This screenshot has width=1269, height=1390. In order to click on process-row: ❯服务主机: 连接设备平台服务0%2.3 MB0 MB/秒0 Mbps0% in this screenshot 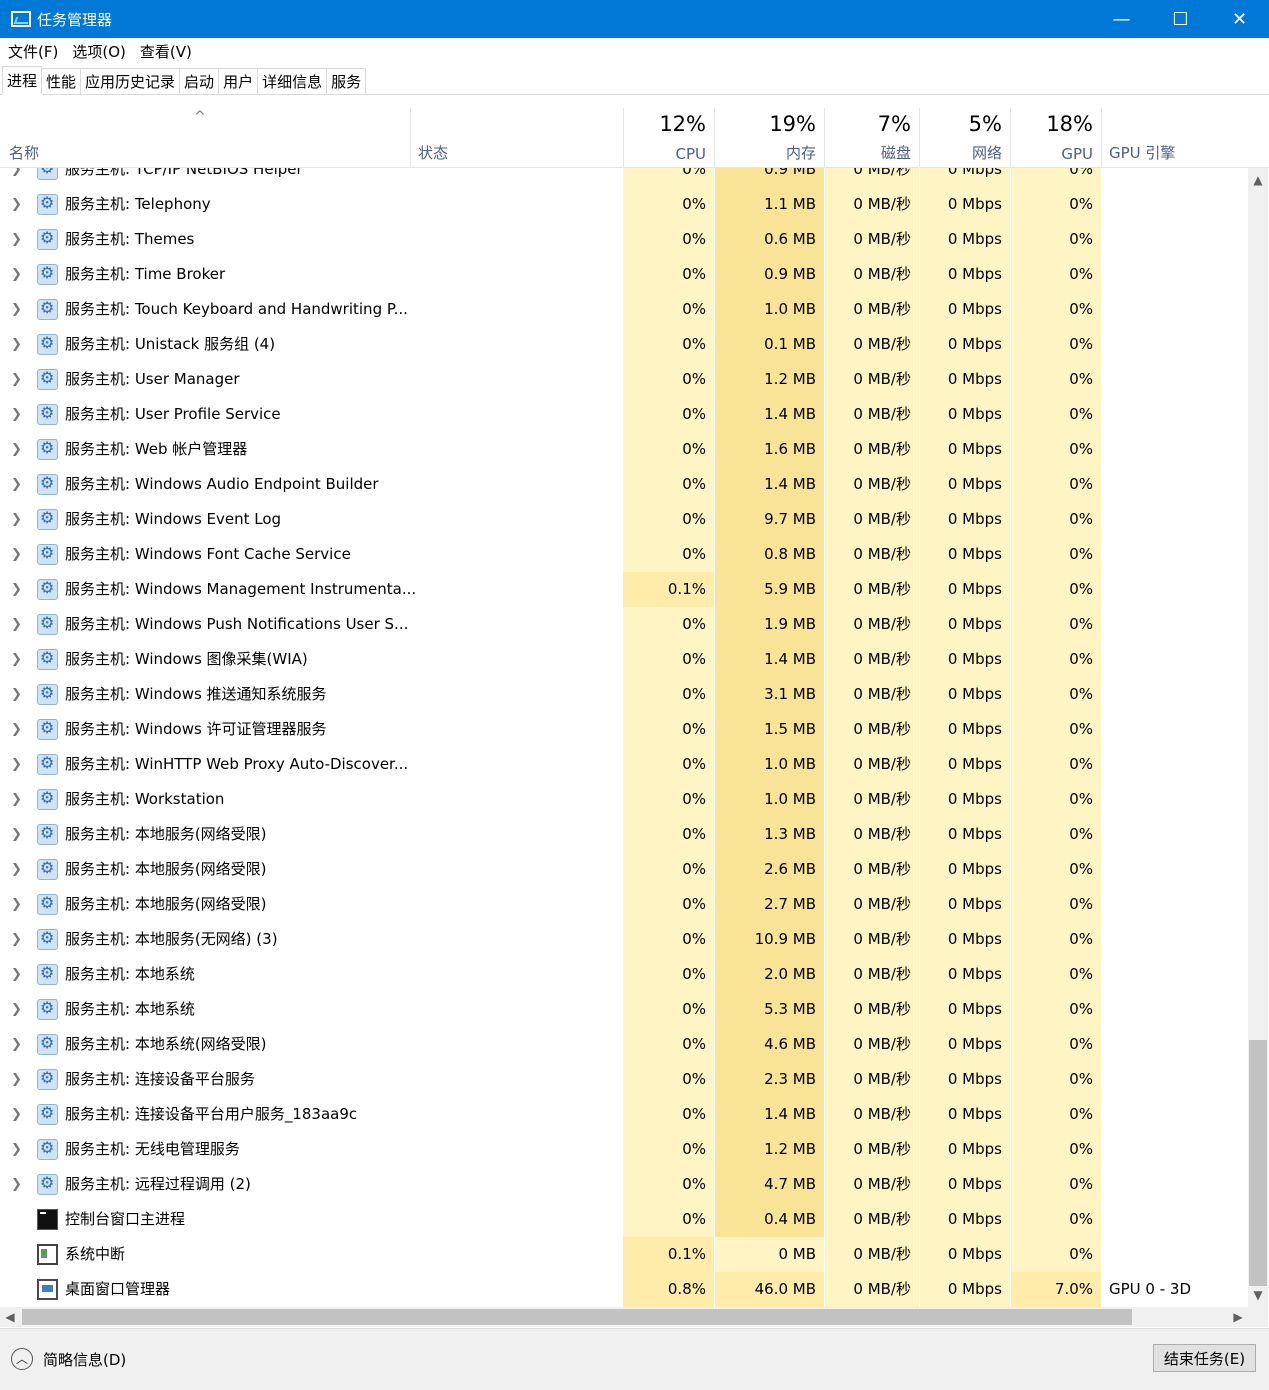, I will do `click(624, 1079)`.